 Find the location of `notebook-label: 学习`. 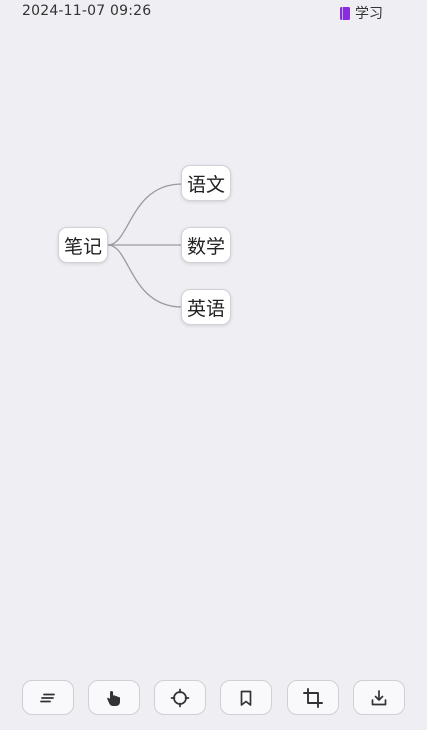

notebook-label: 学习 is located at coordinates (369, 14).